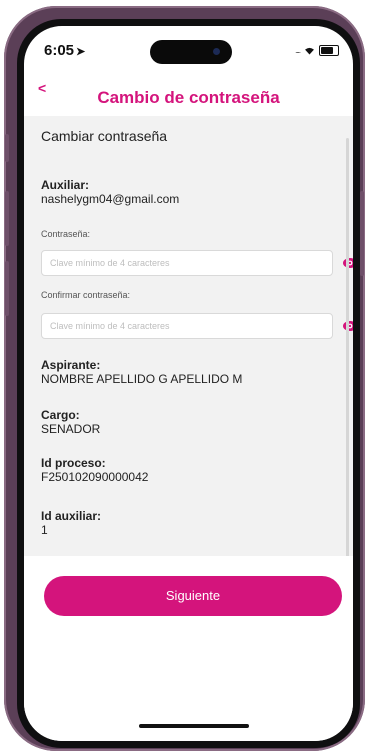 This screenshot has width=369, height=755. I want to click on cargo-label: Cargo:, so click(60, 415).